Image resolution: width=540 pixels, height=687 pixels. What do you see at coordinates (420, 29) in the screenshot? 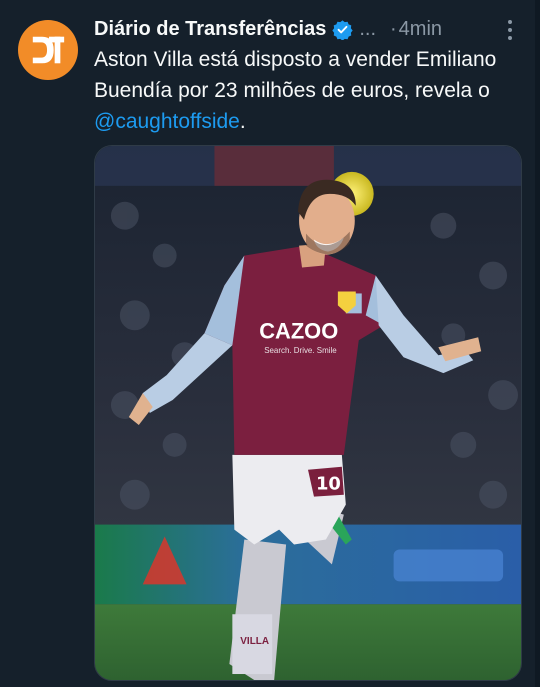
I see `timestamp: 4min` at bounding box center [420, 29].